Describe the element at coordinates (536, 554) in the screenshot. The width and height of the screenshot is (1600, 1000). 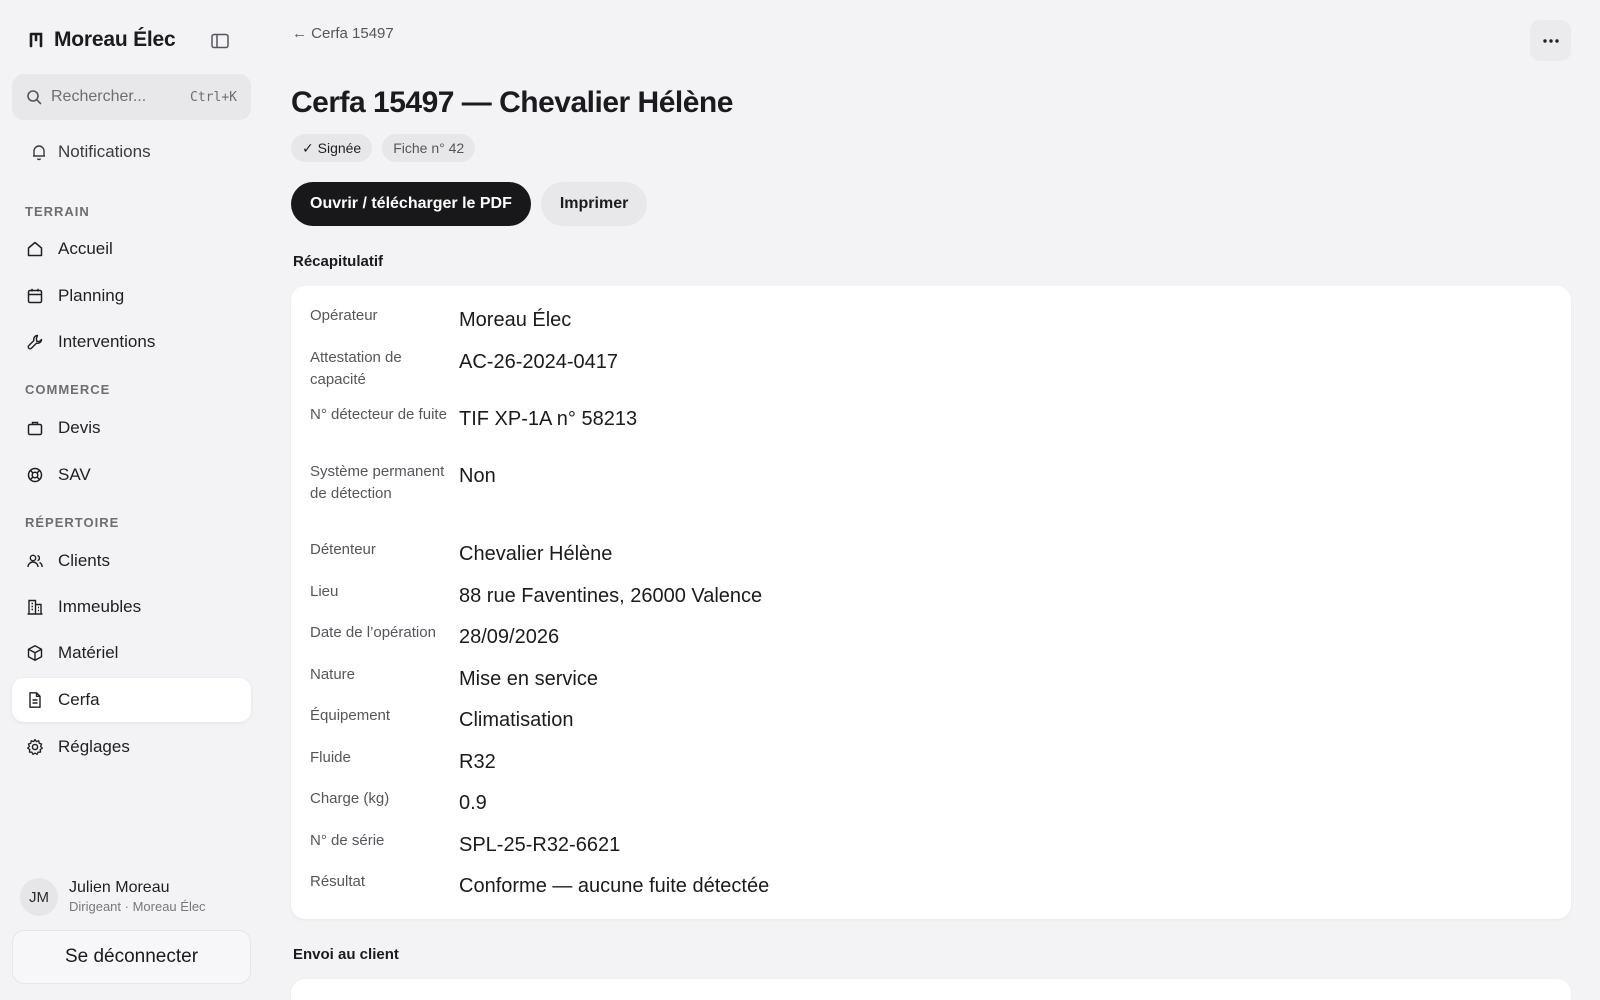
I see `summary-value: Chevalier Hélène` at that location.